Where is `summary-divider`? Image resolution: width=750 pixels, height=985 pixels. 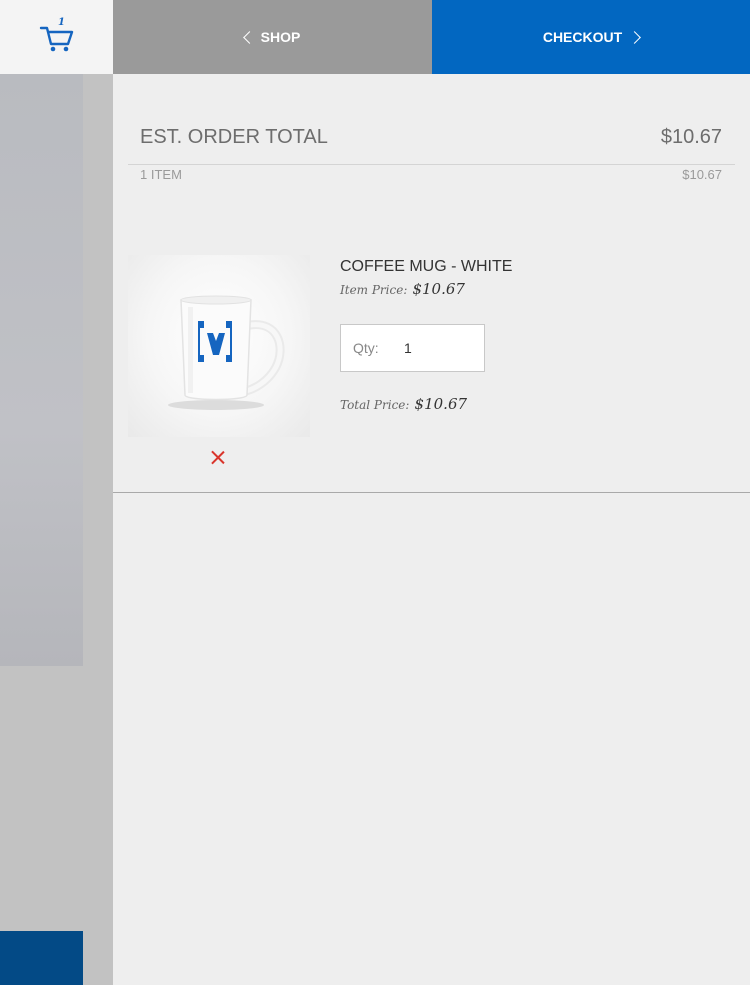
summary-divider is located at coordinates (431, 164).